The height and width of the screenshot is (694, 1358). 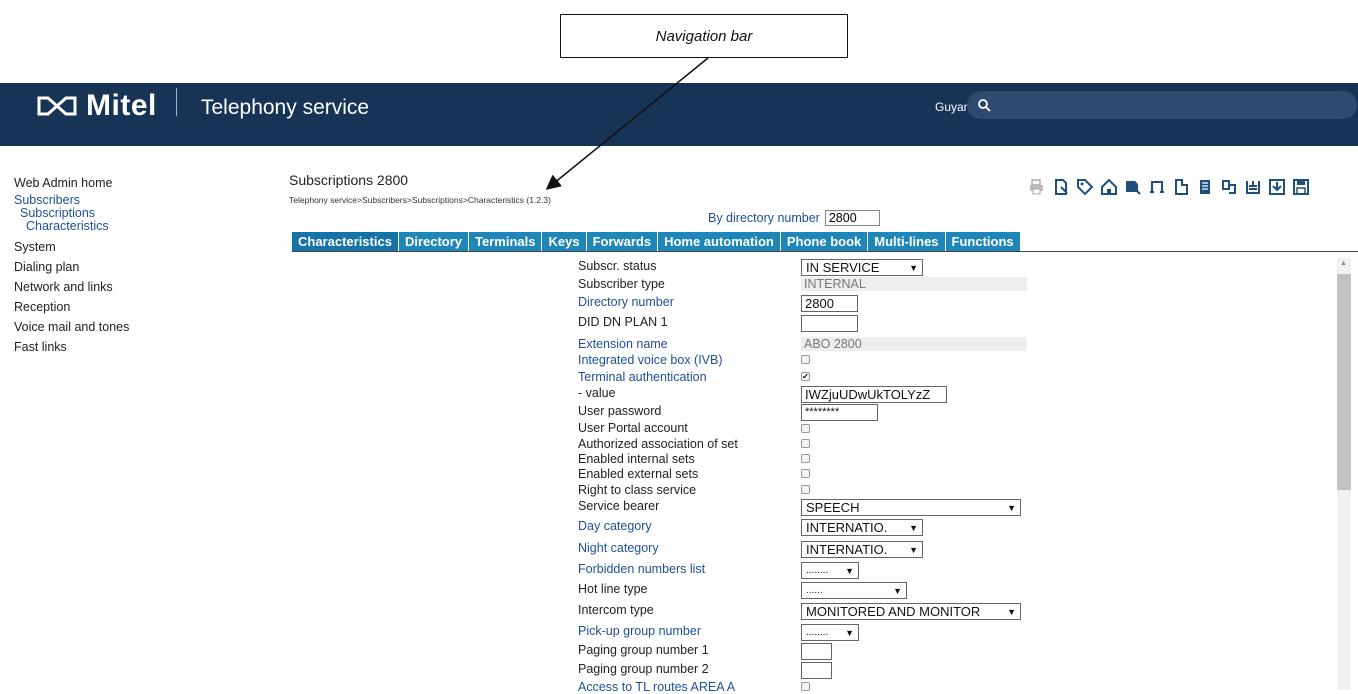 I want to click on tab-divider, so click(x=825, y=251).